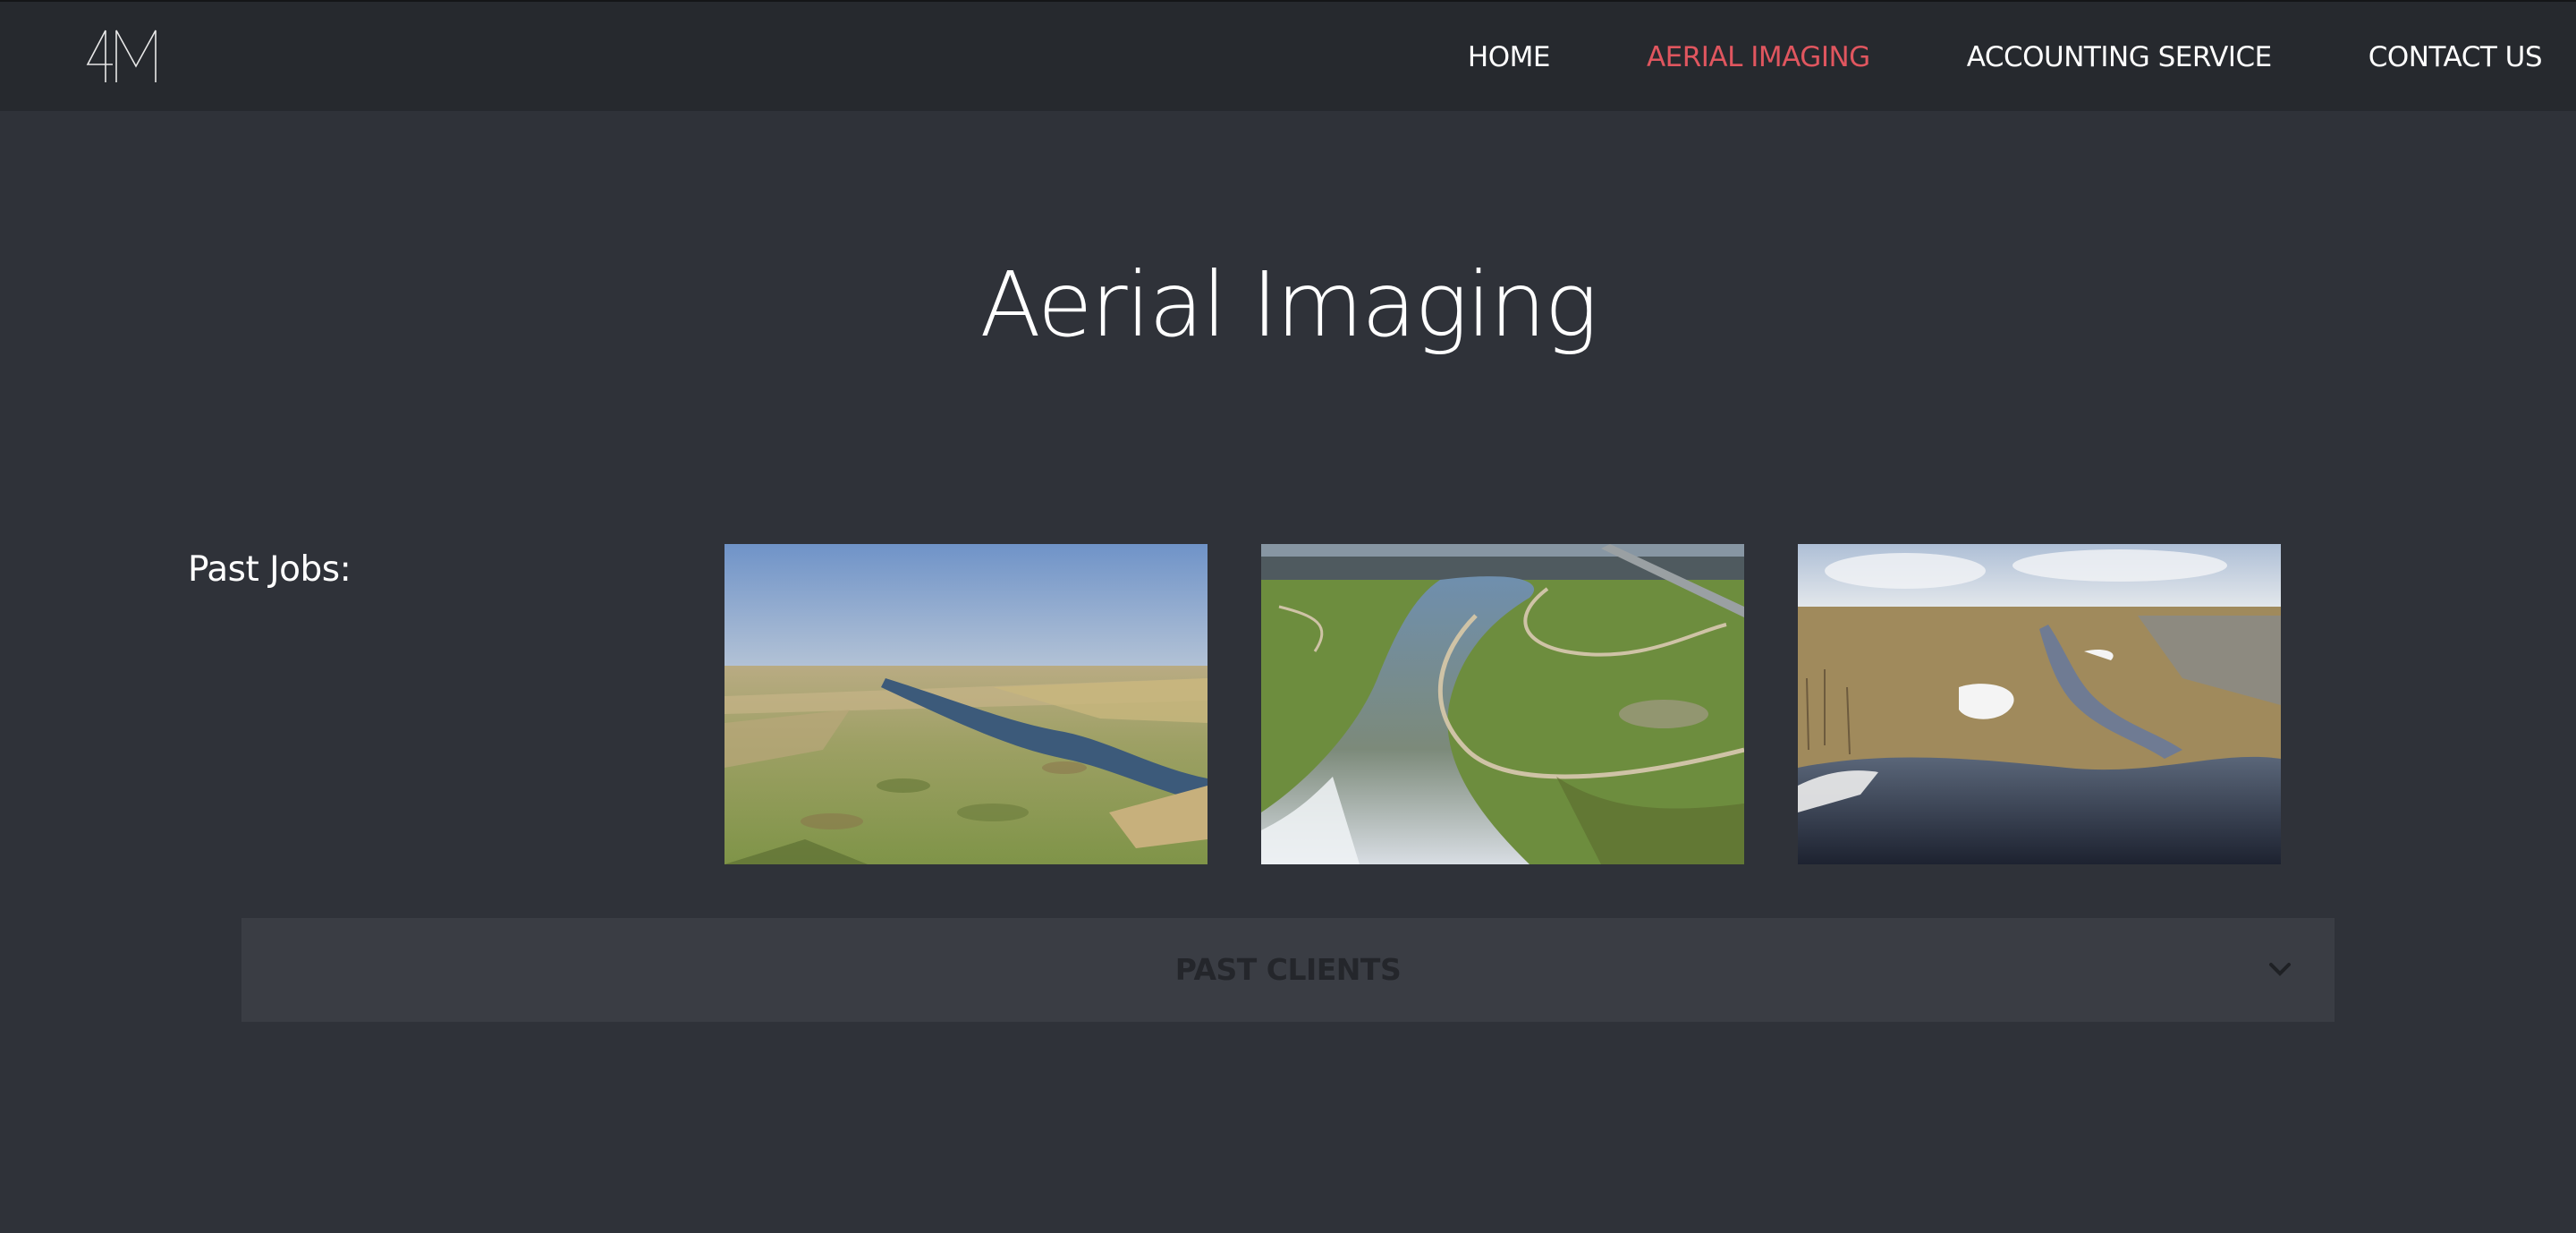 The image size is (2576, 1233). What do you see at coordinates (2455, 57) in the screenshot?
I see `nav-contact-us-link: CONTACT US` at bounding box center [2455, 57].